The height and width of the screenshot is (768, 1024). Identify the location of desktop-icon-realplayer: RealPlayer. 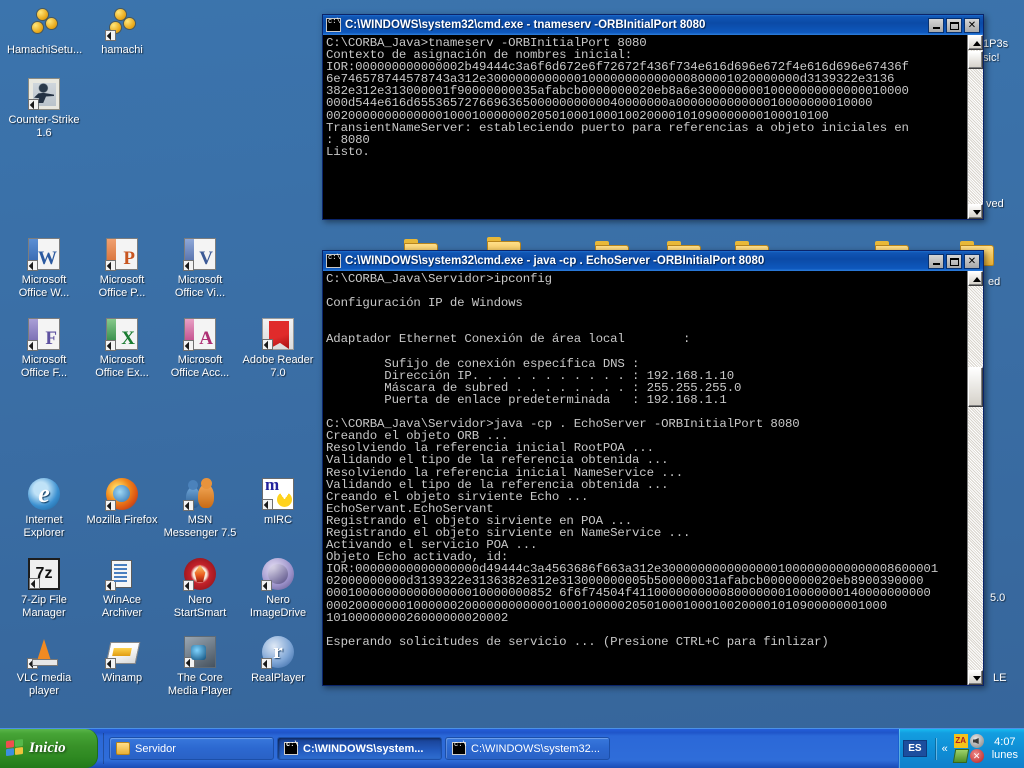
(278, 660).